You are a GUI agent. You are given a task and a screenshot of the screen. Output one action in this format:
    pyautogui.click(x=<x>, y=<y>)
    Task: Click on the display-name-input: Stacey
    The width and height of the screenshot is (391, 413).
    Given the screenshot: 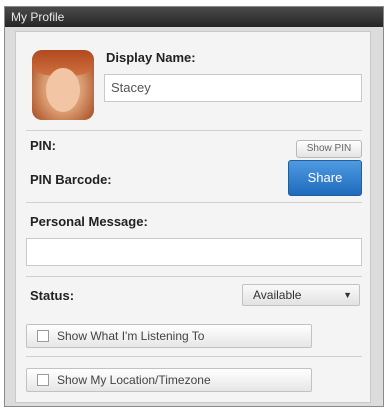 What is the action you would take?
    pyautogui.click(x=233, y=88)
    